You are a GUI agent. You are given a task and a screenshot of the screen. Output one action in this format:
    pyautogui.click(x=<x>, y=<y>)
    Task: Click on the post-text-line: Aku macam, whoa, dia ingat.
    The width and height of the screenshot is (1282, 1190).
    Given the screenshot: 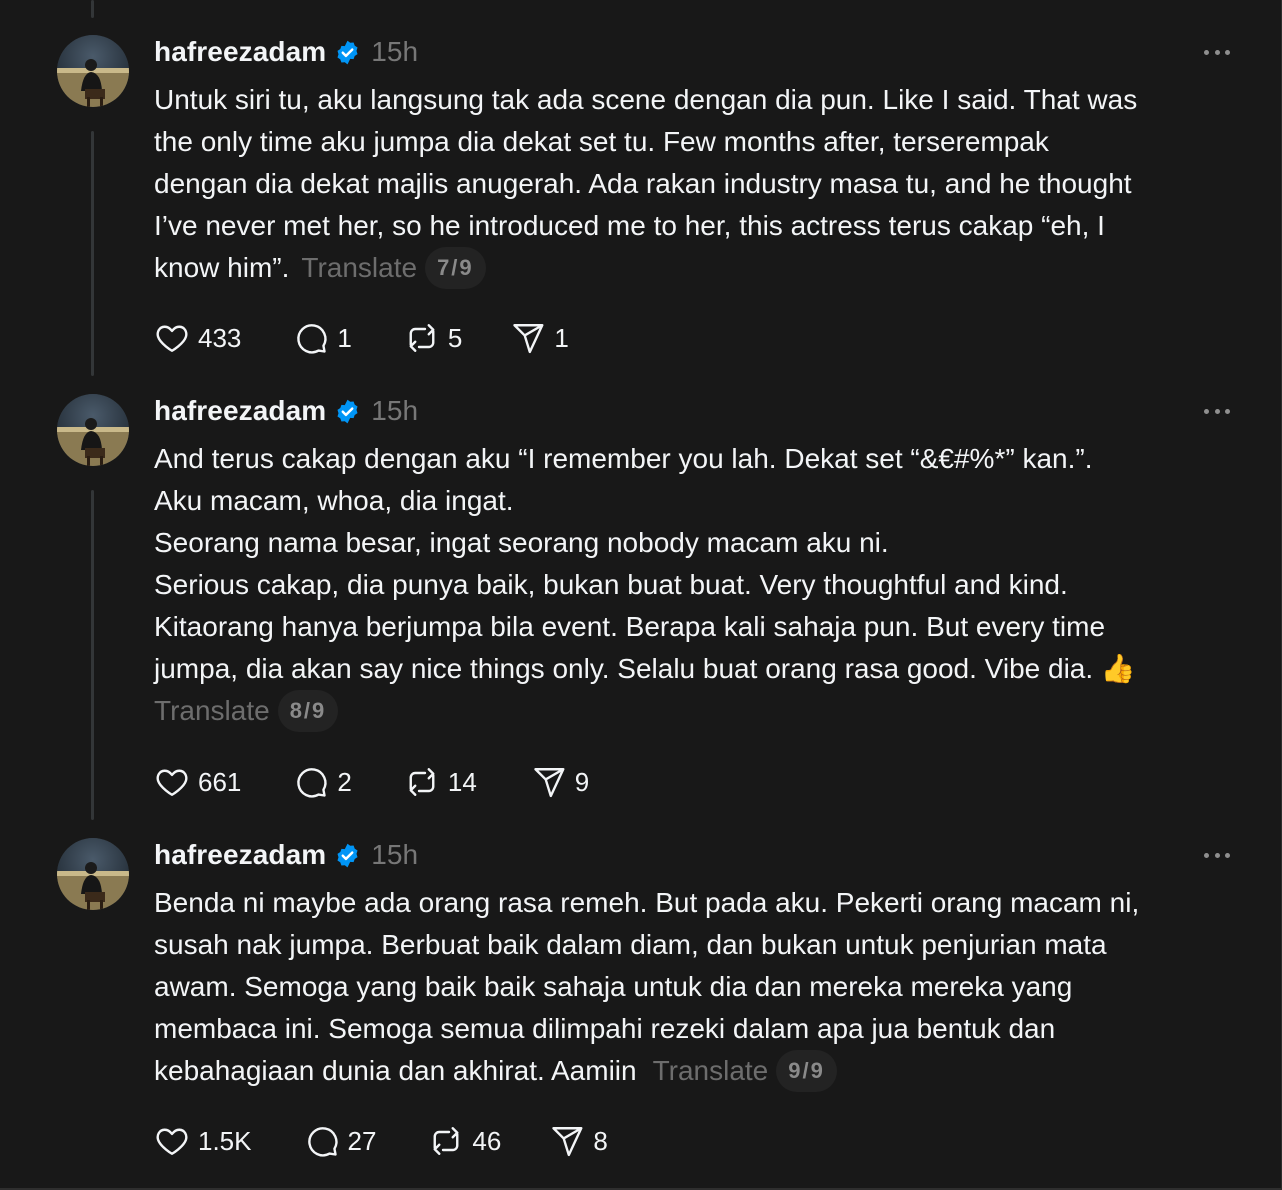 What is the action you would take?
    pyautogui.click(x=334, y=500)
    